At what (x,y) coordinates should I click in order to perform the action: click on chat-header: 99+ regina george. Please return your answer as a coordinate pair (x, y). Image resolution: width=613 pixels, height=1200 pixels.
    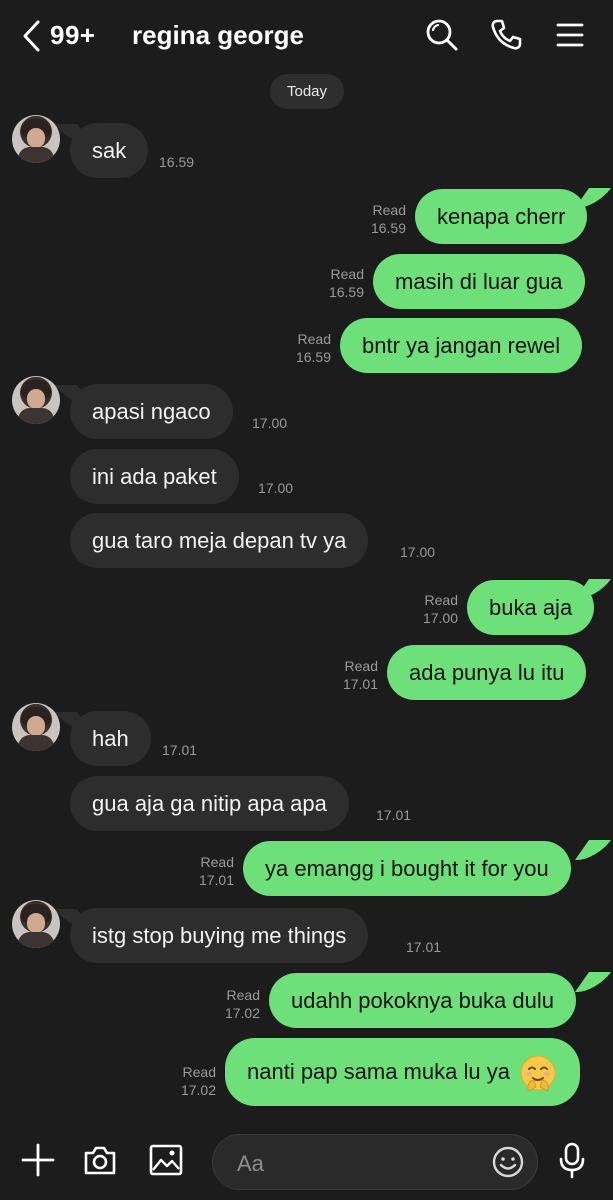
    Looking at the image, I should click on (306, 37).